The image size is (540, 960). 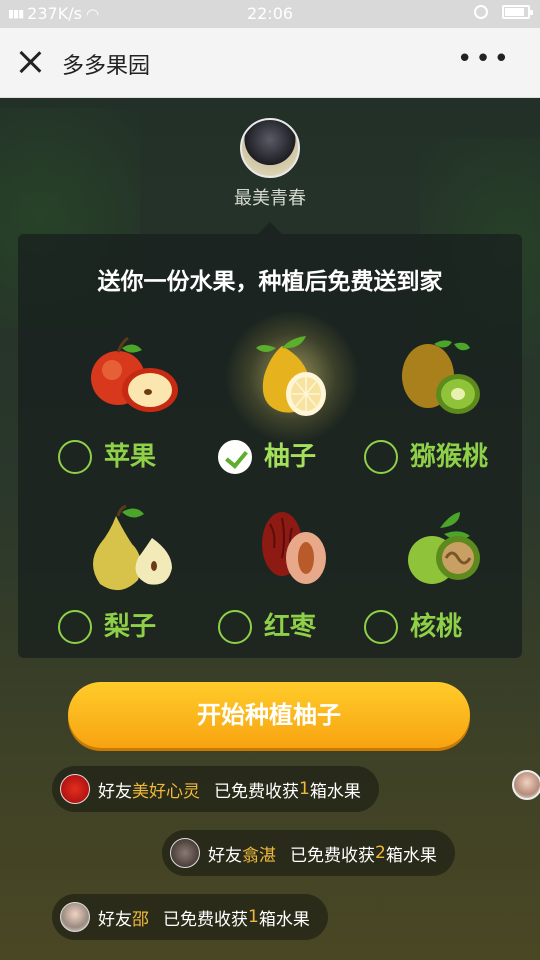 What do you see at coordinates (270, 148) in the screenshot?
I see `avatar` at bounding box center [270, 148].